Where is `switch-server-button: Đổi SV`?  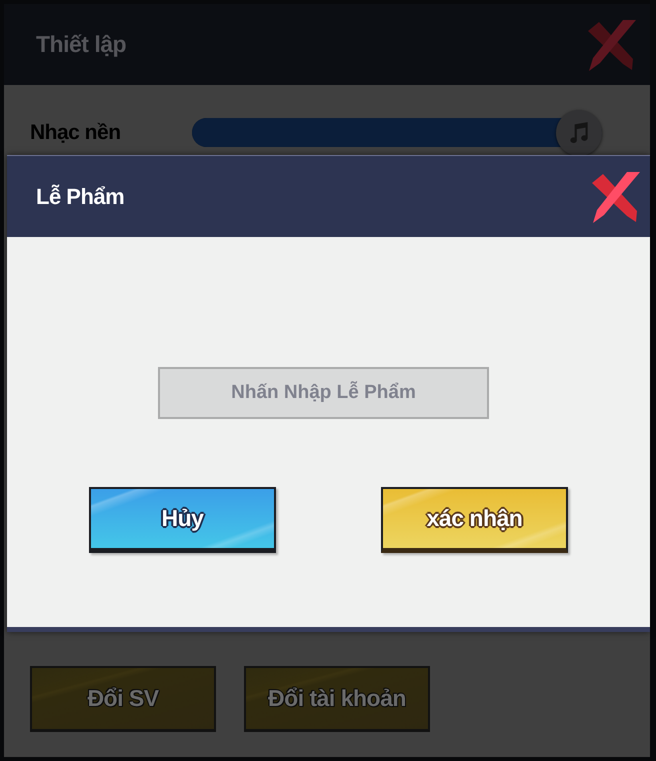
switch-server-button: Đổi SV is located at coordinates (123, 699).